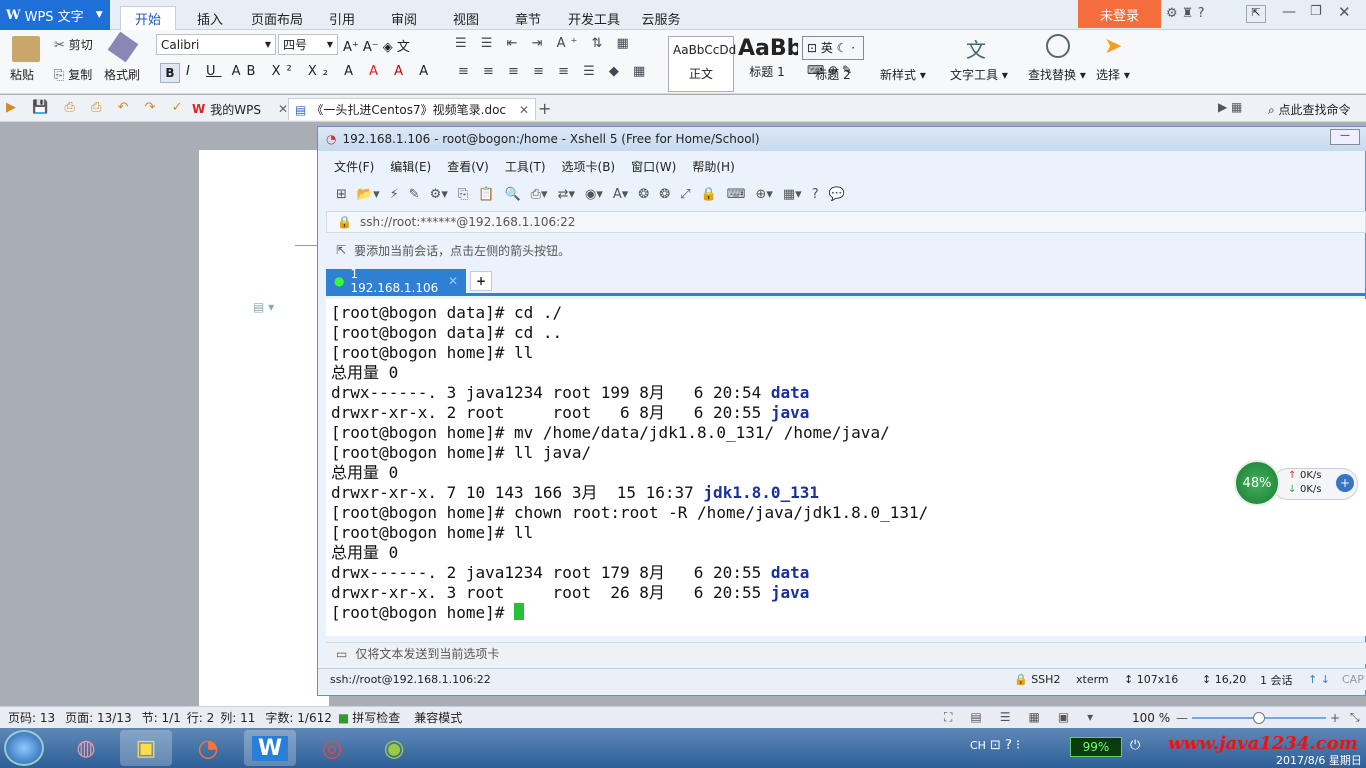 The image size is (1366, 768). What do you see at coordinates (264, 428) in the screenshot?
I see `document-page: ▤ ▾` at bounding box center [264, 428].